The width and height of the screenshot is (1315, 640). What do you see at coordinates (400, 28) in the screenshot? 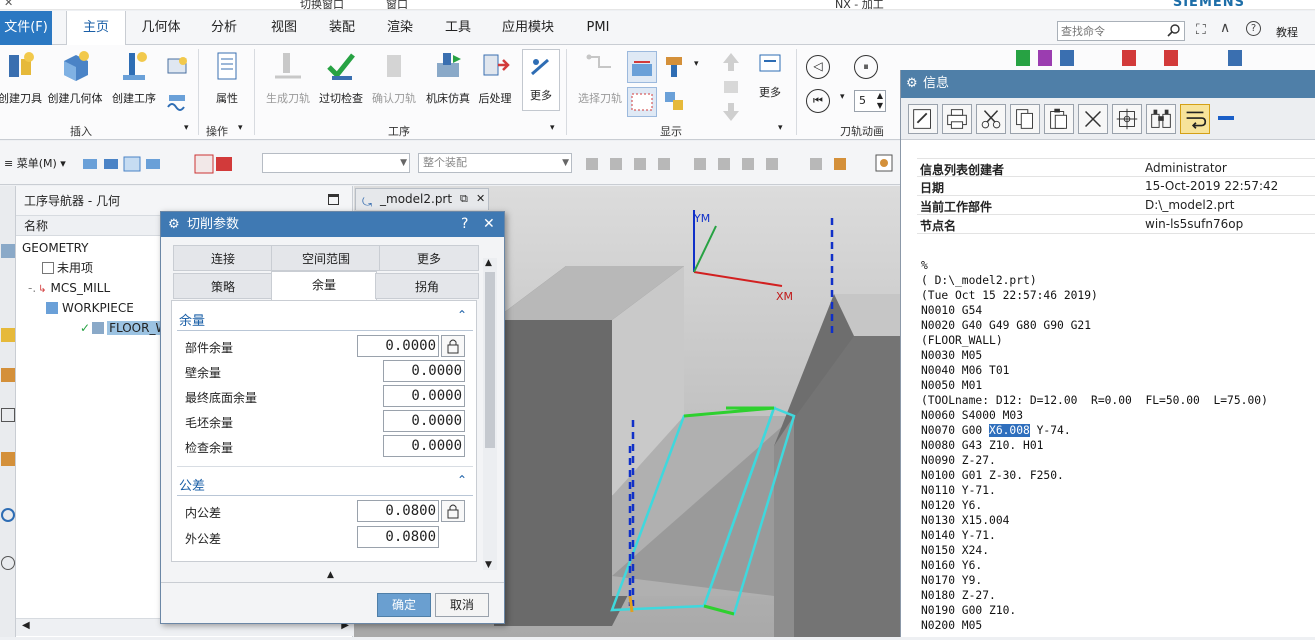
I see `tab-render: 渲染` at bounding box center [400, 28].